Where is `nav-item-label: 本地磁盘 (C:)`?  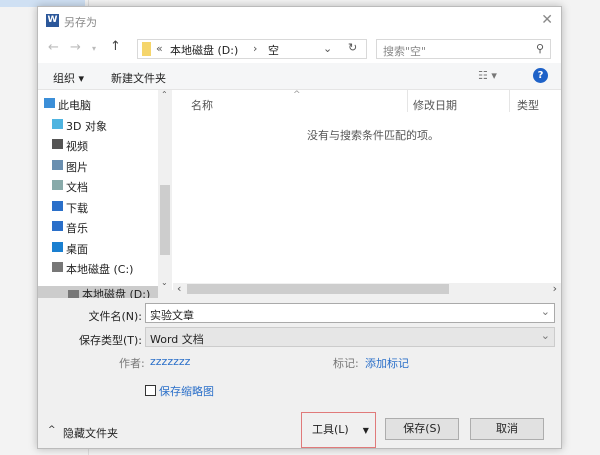
nav-item-label: 本地磁盘 (C:) is located at coordinates (100, 269).